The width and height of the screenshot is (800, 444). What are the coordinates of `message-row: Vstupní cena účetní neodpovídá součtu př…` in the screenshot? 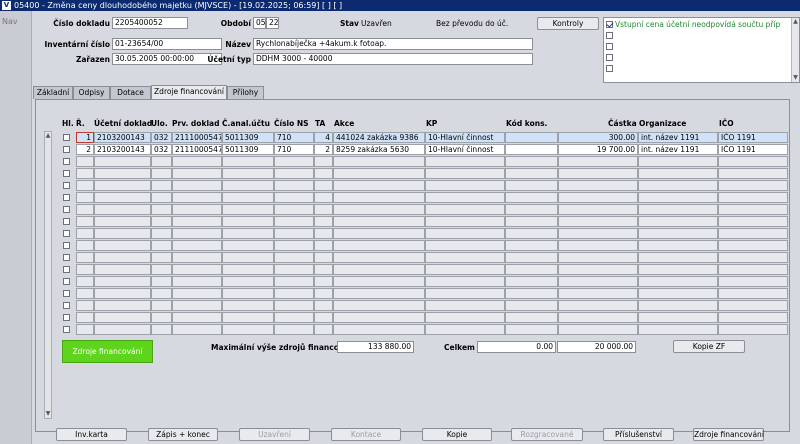 It's located at (696, 24).